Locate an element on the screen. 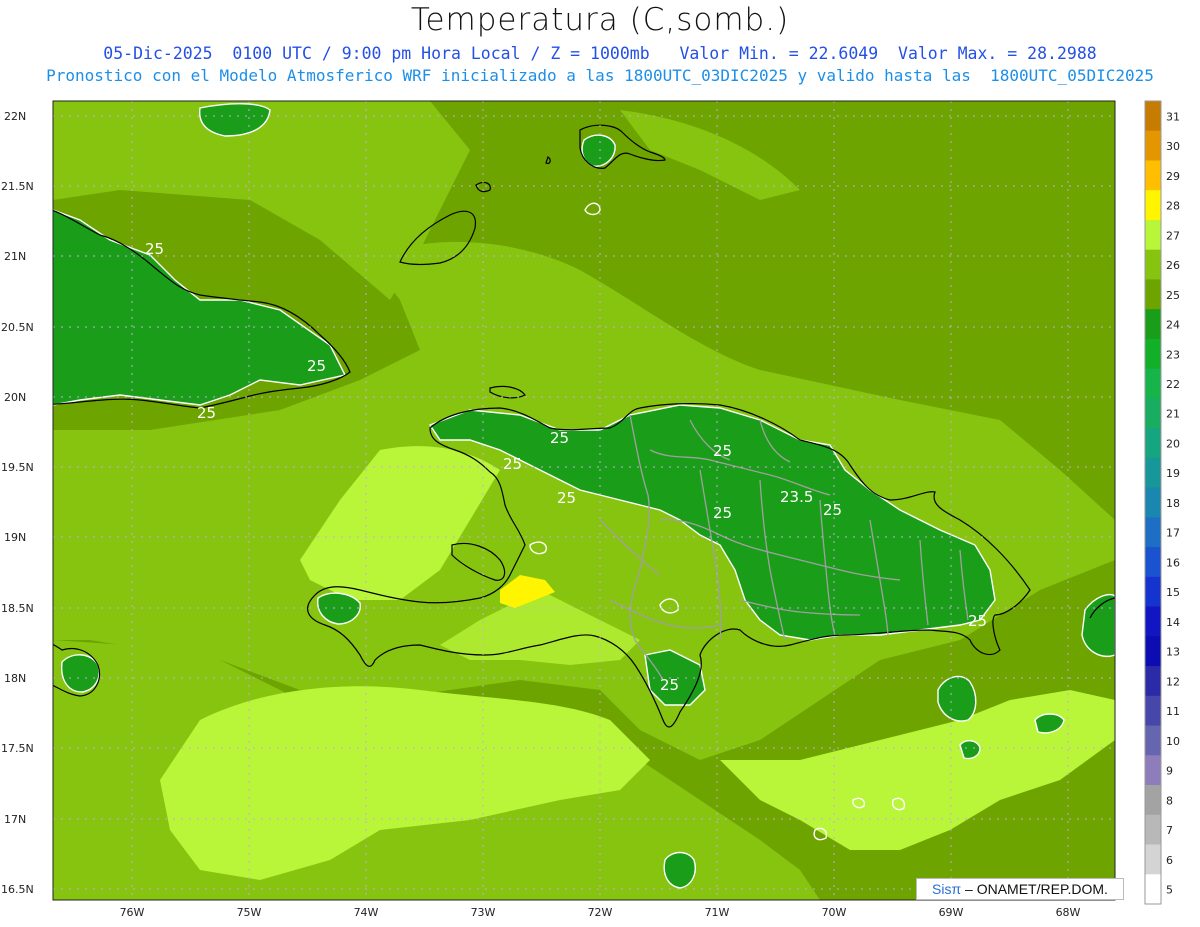  lat-tick-label: 18N is located at coordinates (15, 678).